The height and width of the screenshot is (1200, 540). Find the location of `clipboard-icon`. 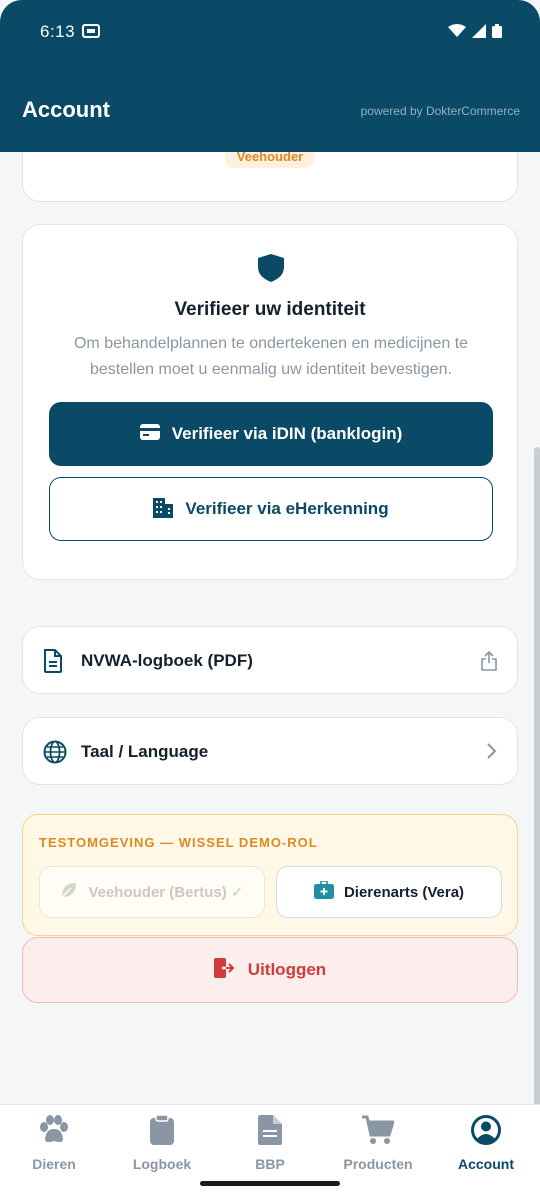

clipboard-icon is located at coordinates (162, 1132).